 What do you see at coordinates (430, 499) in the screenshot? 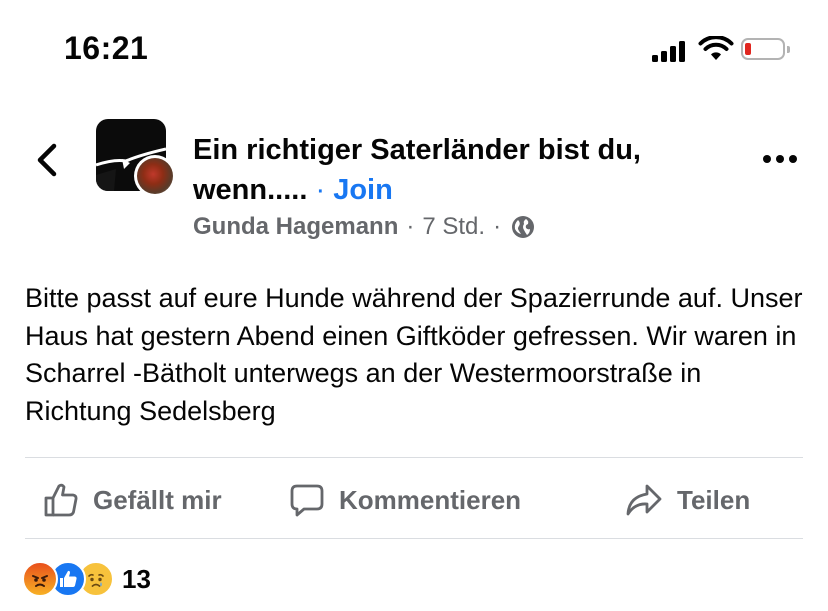
I see `comment-label: Kommentieren` at bounding box center [430, 499].